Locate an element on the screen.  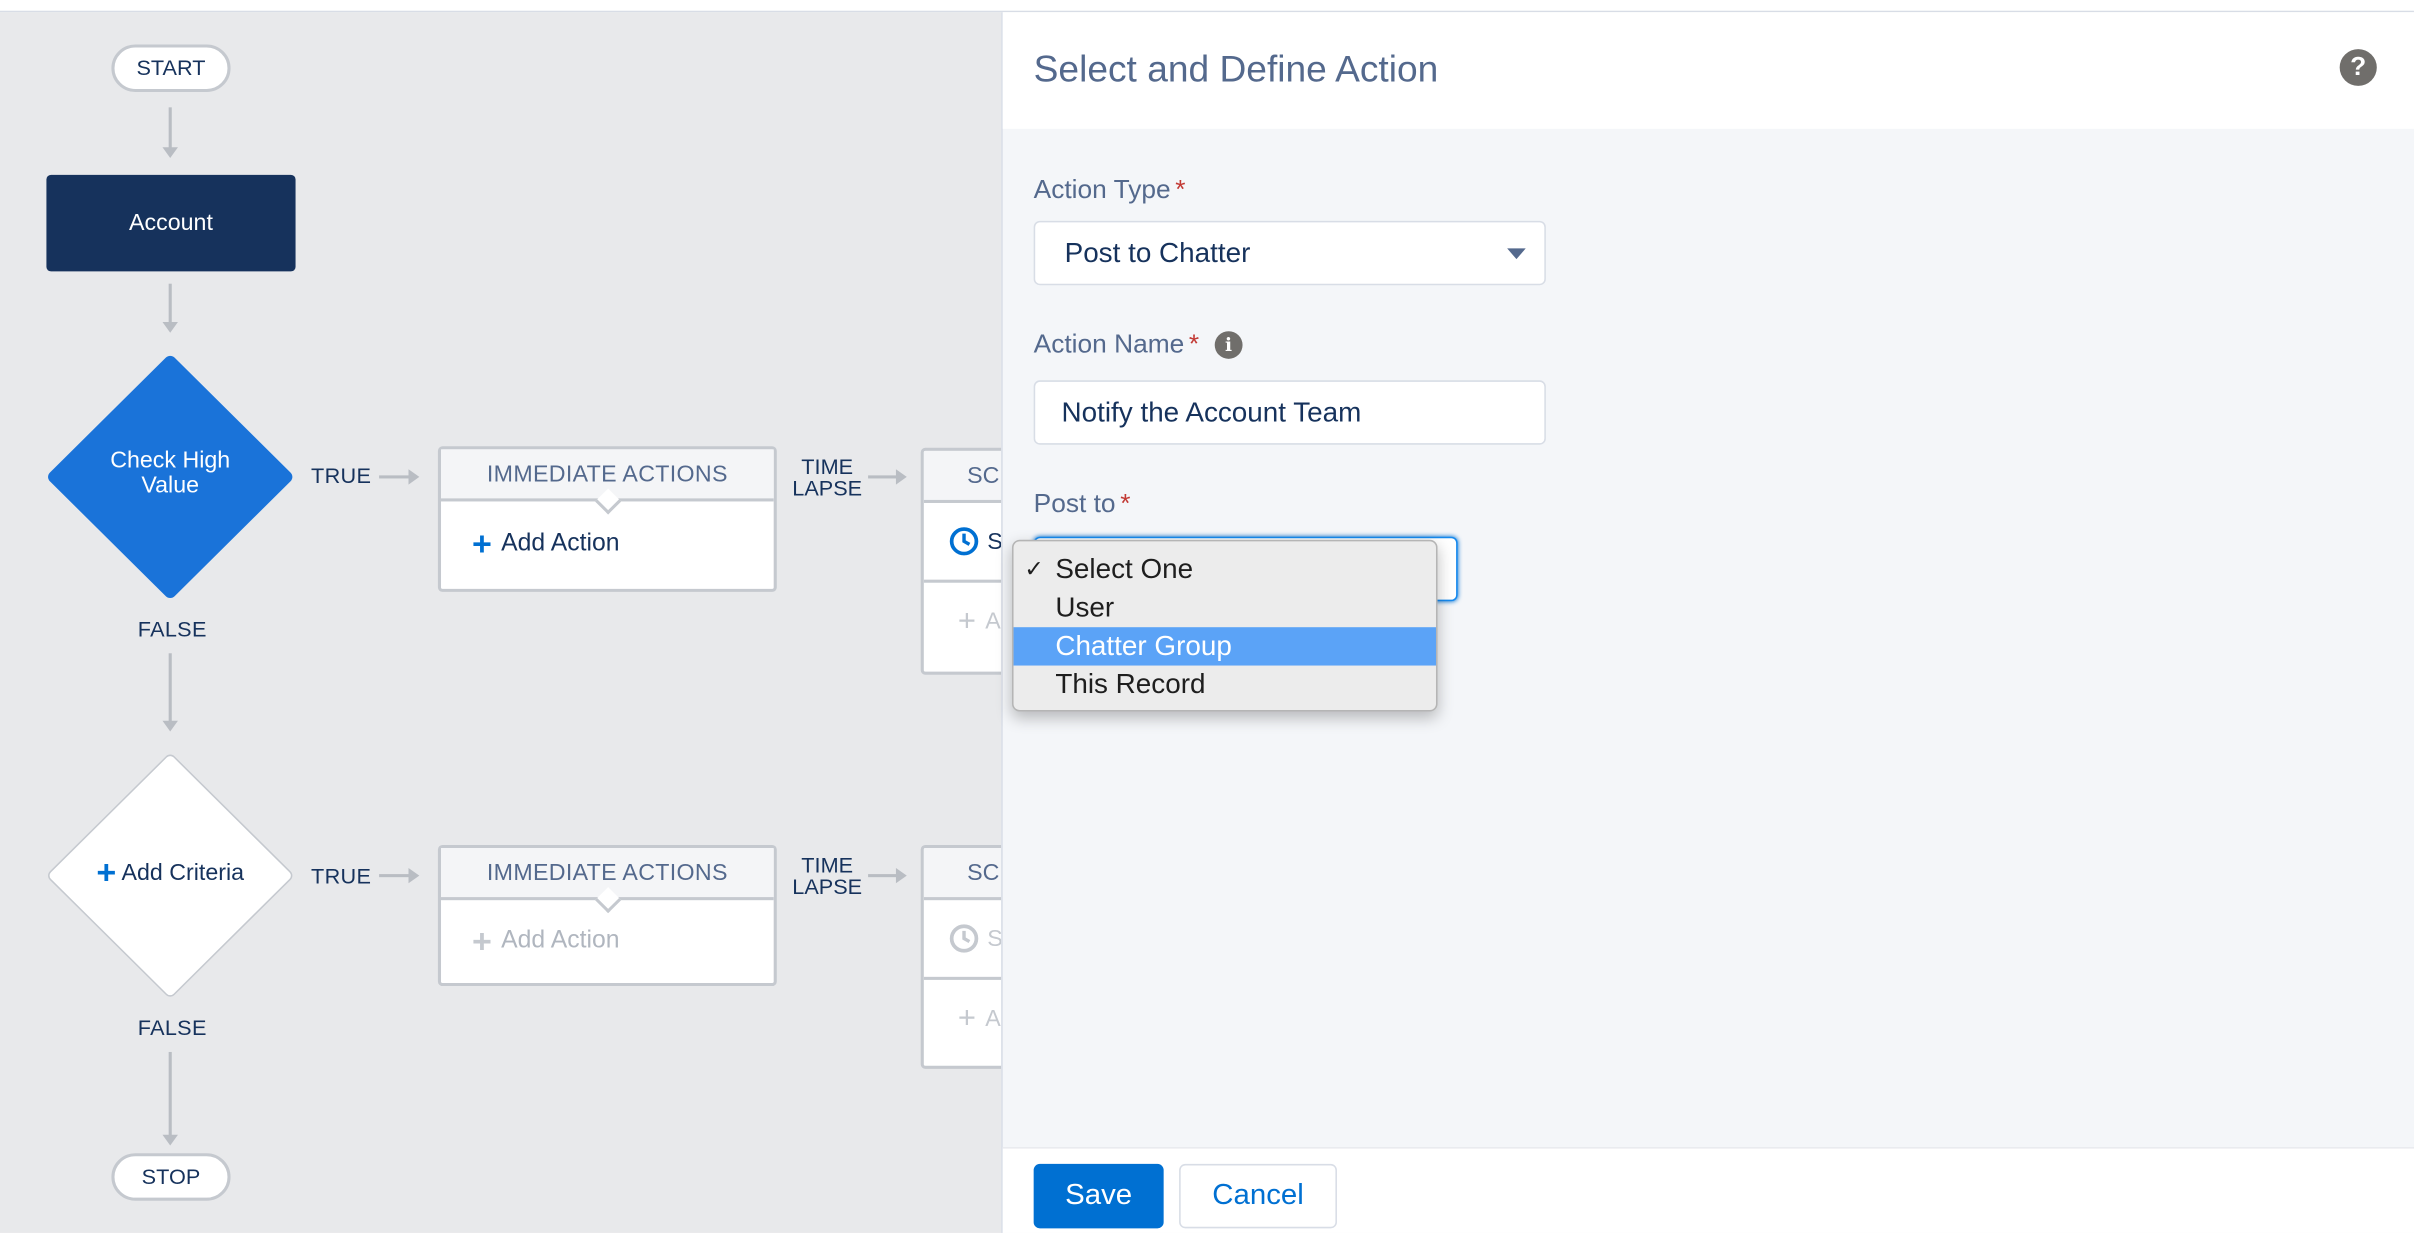
set-schedule-row-disabled: S is located at coordinates (962, 940).